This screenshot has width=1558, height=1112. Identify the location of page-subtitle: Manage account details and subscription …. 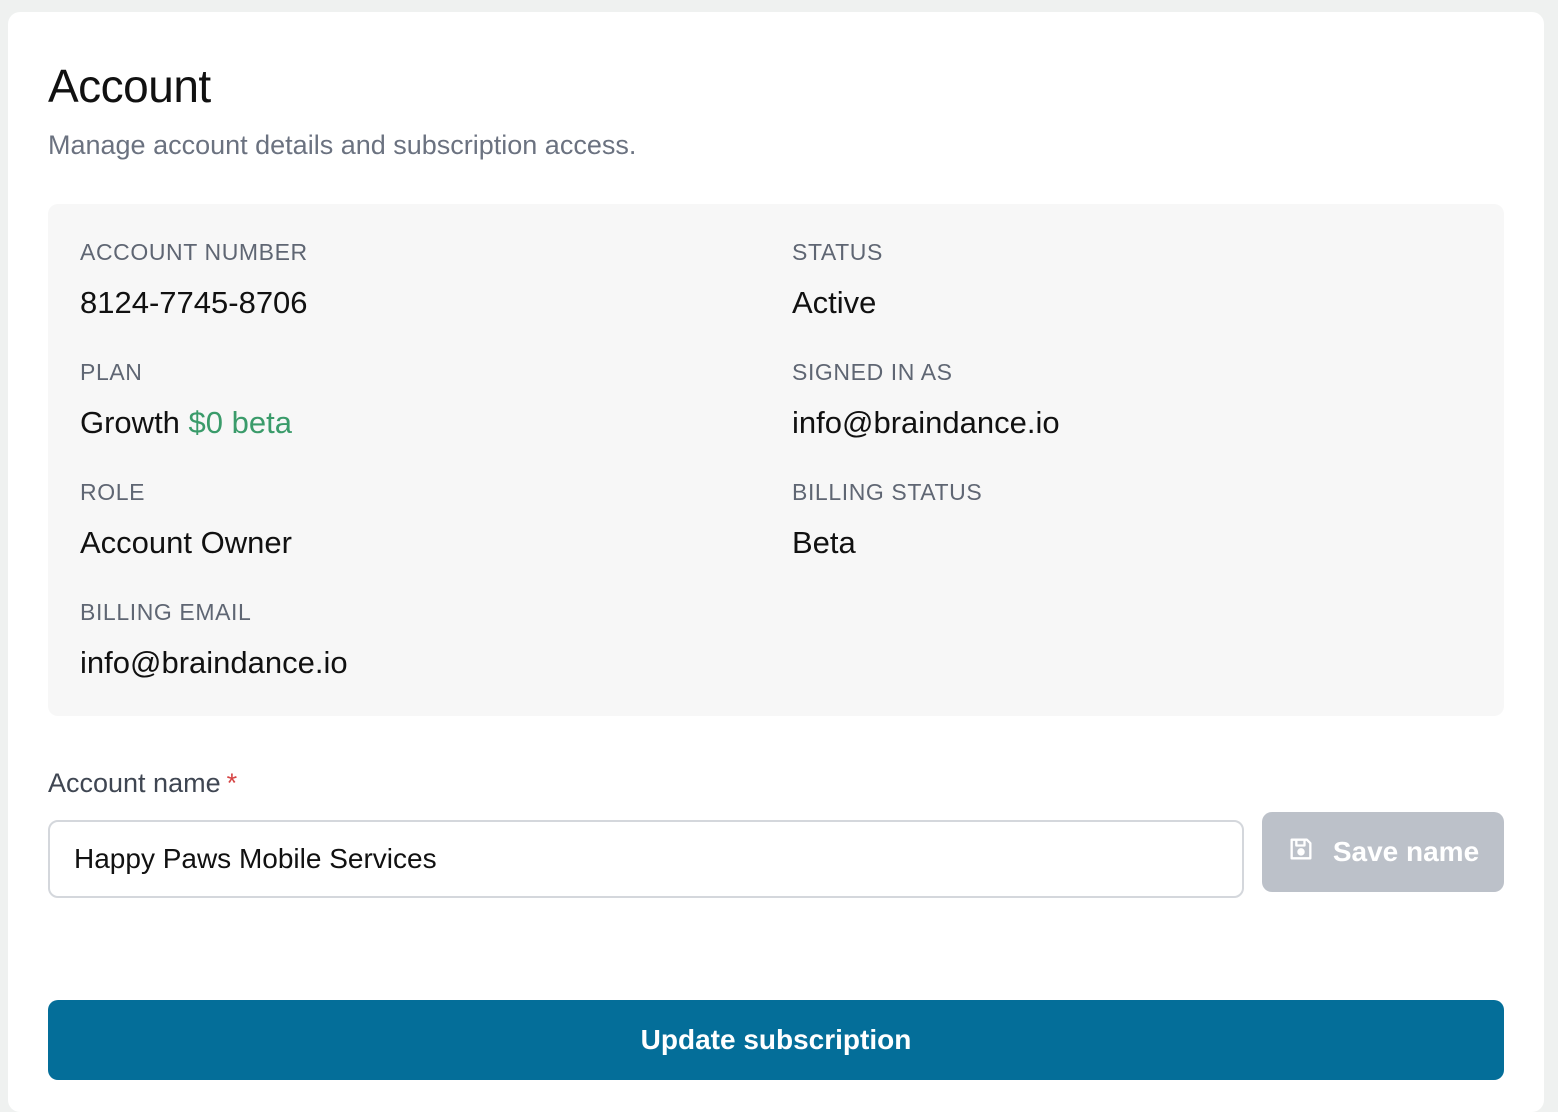
(342, 145).